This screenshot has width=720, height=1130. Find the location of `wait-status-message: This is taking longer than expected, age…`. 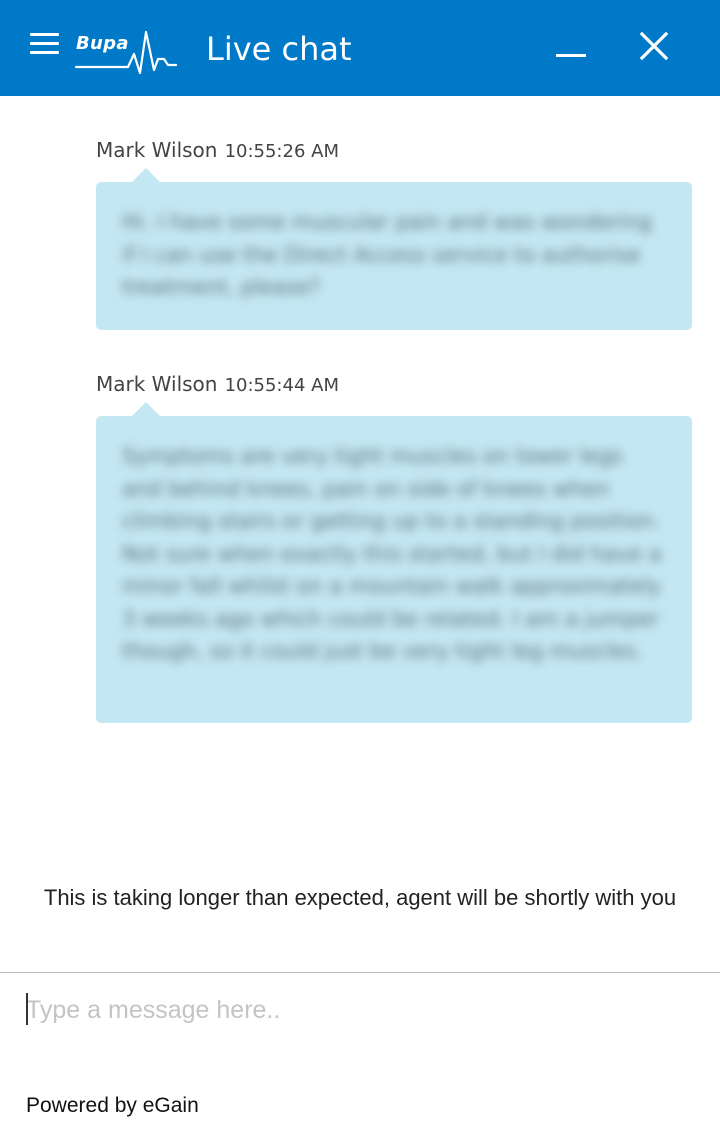

wait-status-message: This is taking longer than expected, age… is located at coordinates (360, 897).